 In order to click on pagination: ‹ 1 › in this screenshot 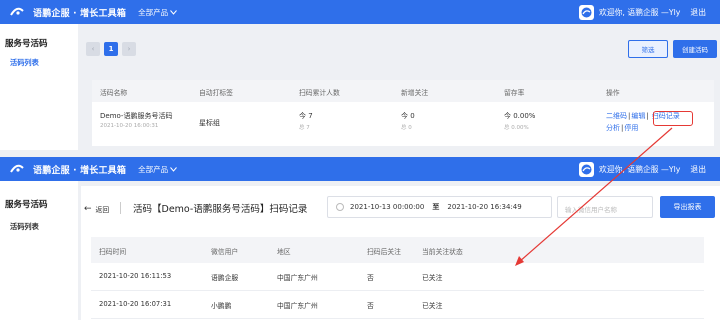, I will do `click(111, 49)`.